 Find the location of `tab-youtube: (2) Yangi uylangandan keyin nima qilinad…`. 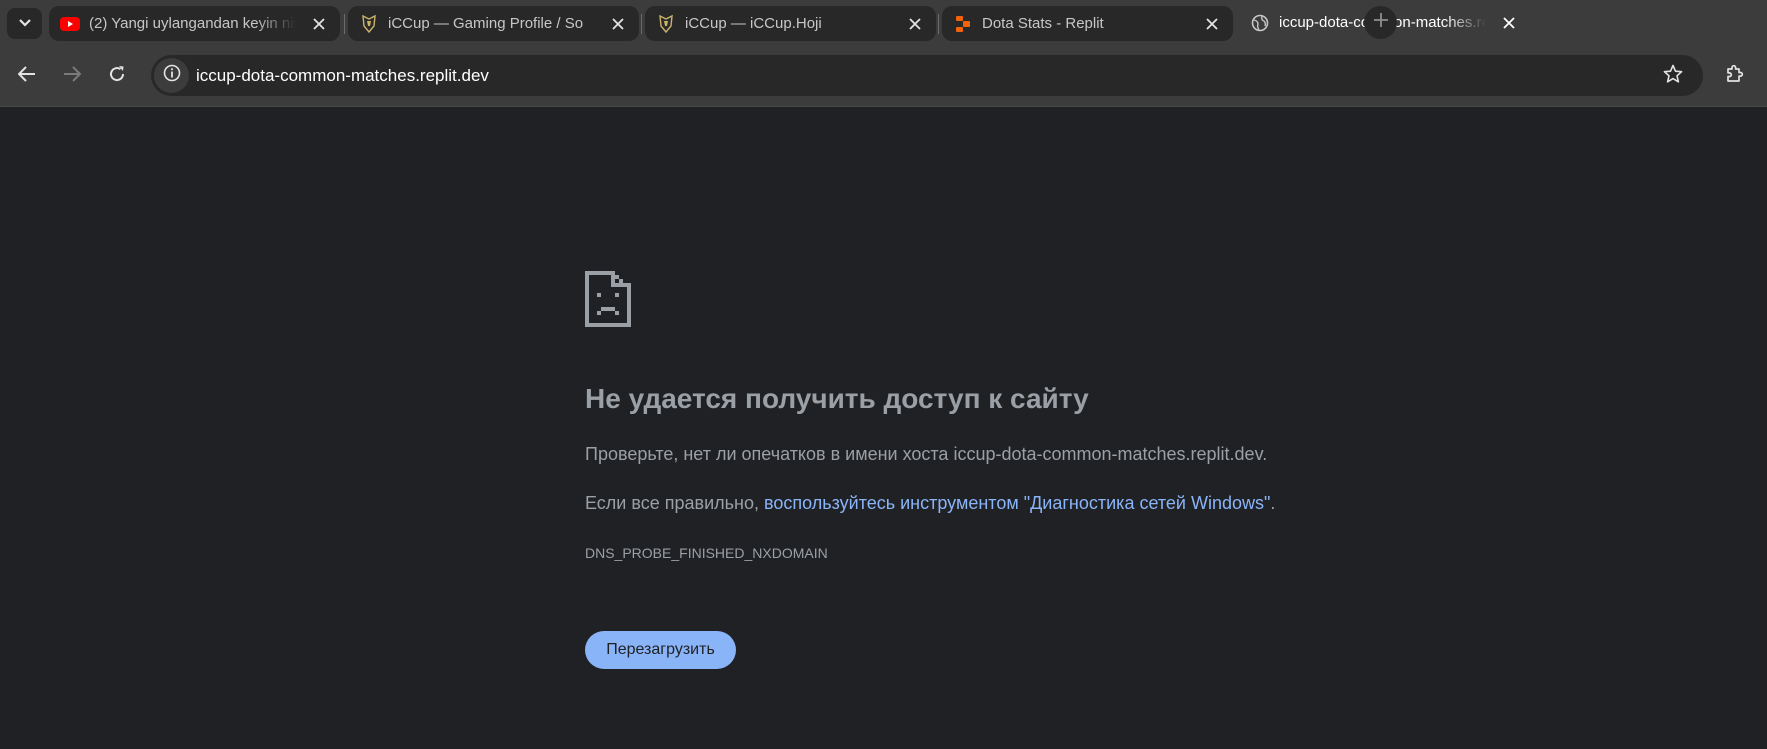

tab-youtube: (2) Yangi uylangandan keyin nima qilinad… is located at coordinates (194, 23).